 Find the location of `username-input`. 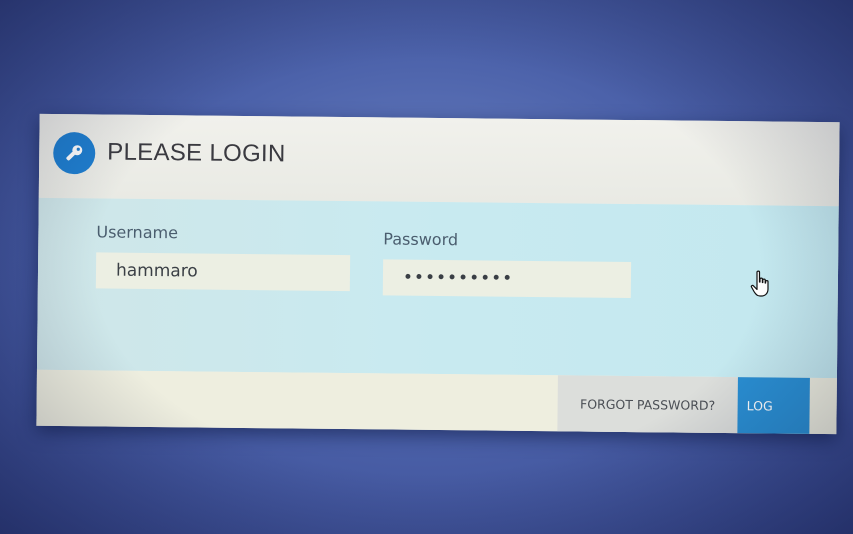

username-input is located at coordinates (223, 272).